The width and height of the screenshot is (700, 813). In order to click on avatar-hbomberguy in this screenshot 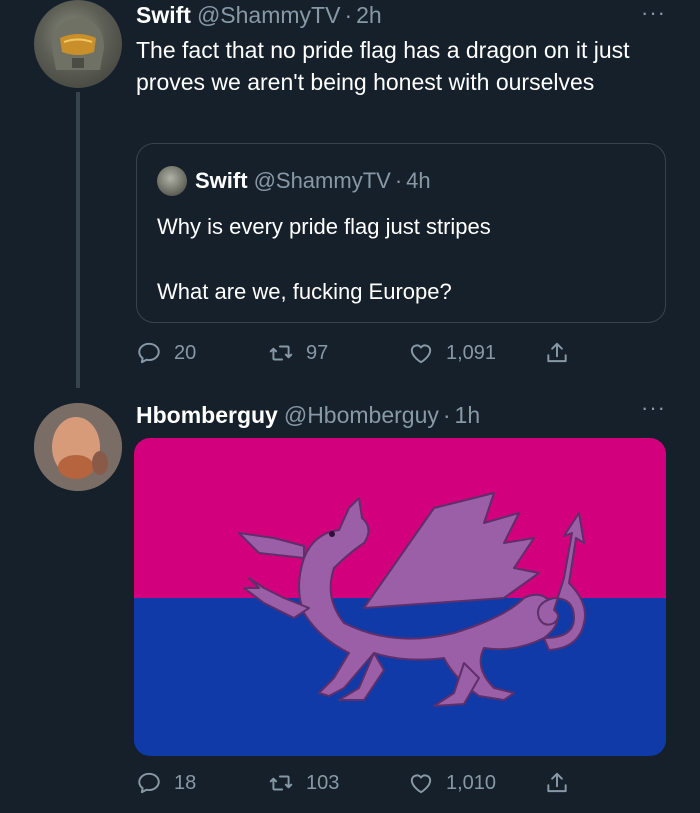, I will do `click(78, 447)`.